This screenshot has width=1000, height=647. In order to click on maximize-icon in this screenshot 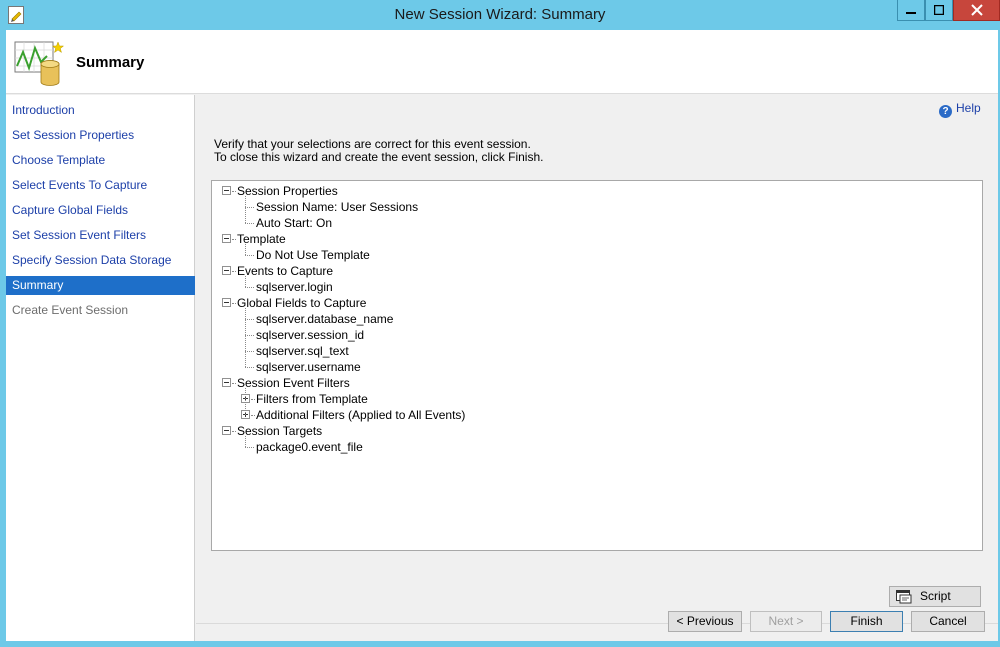, I will do `click(939, 10)`.